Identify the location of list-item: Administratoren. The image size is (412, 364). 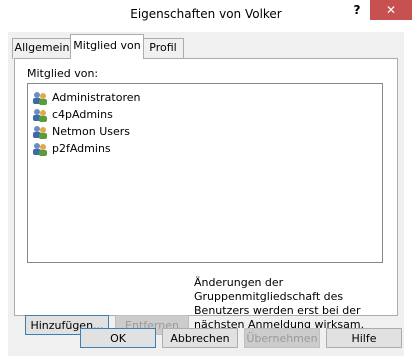
(86, 98).